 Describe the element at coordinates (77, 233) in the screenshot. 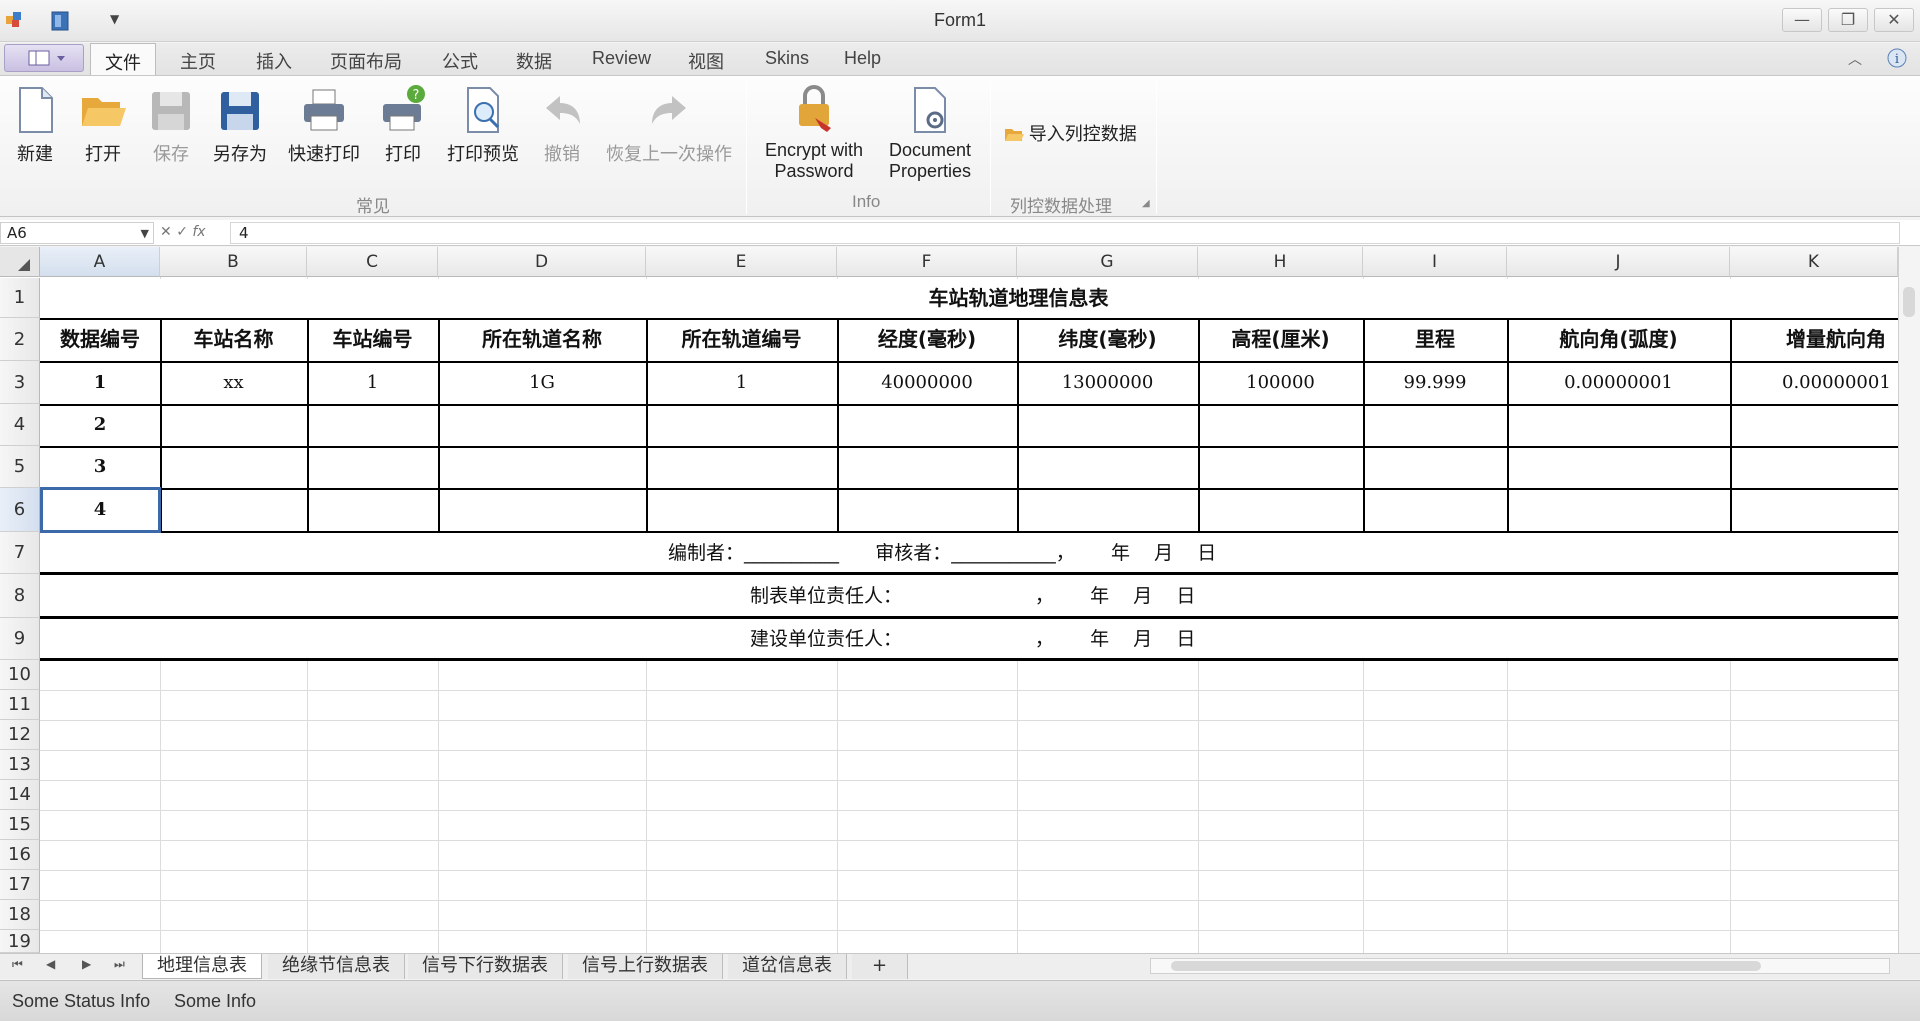

I see `name-box: A6 ▼` at that location.